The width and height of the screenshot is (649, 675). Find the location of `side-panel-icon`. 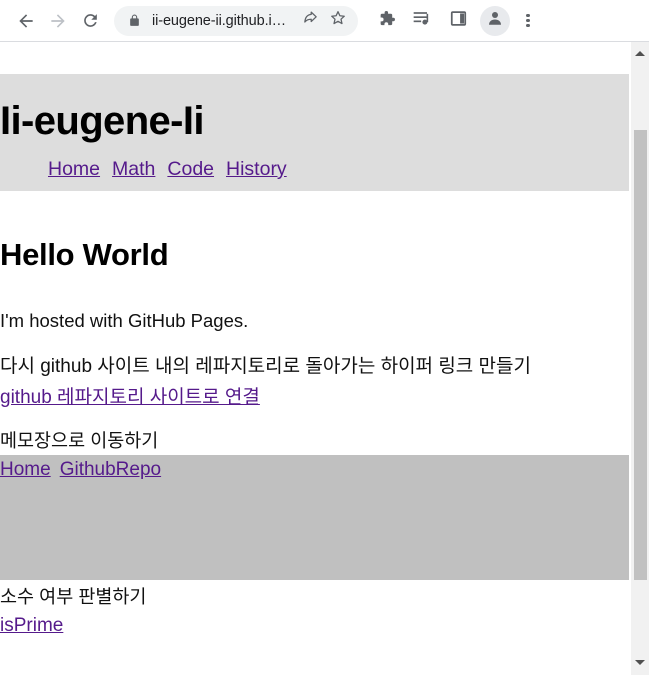

side-panel-icon is located at coordinates (458, 21).